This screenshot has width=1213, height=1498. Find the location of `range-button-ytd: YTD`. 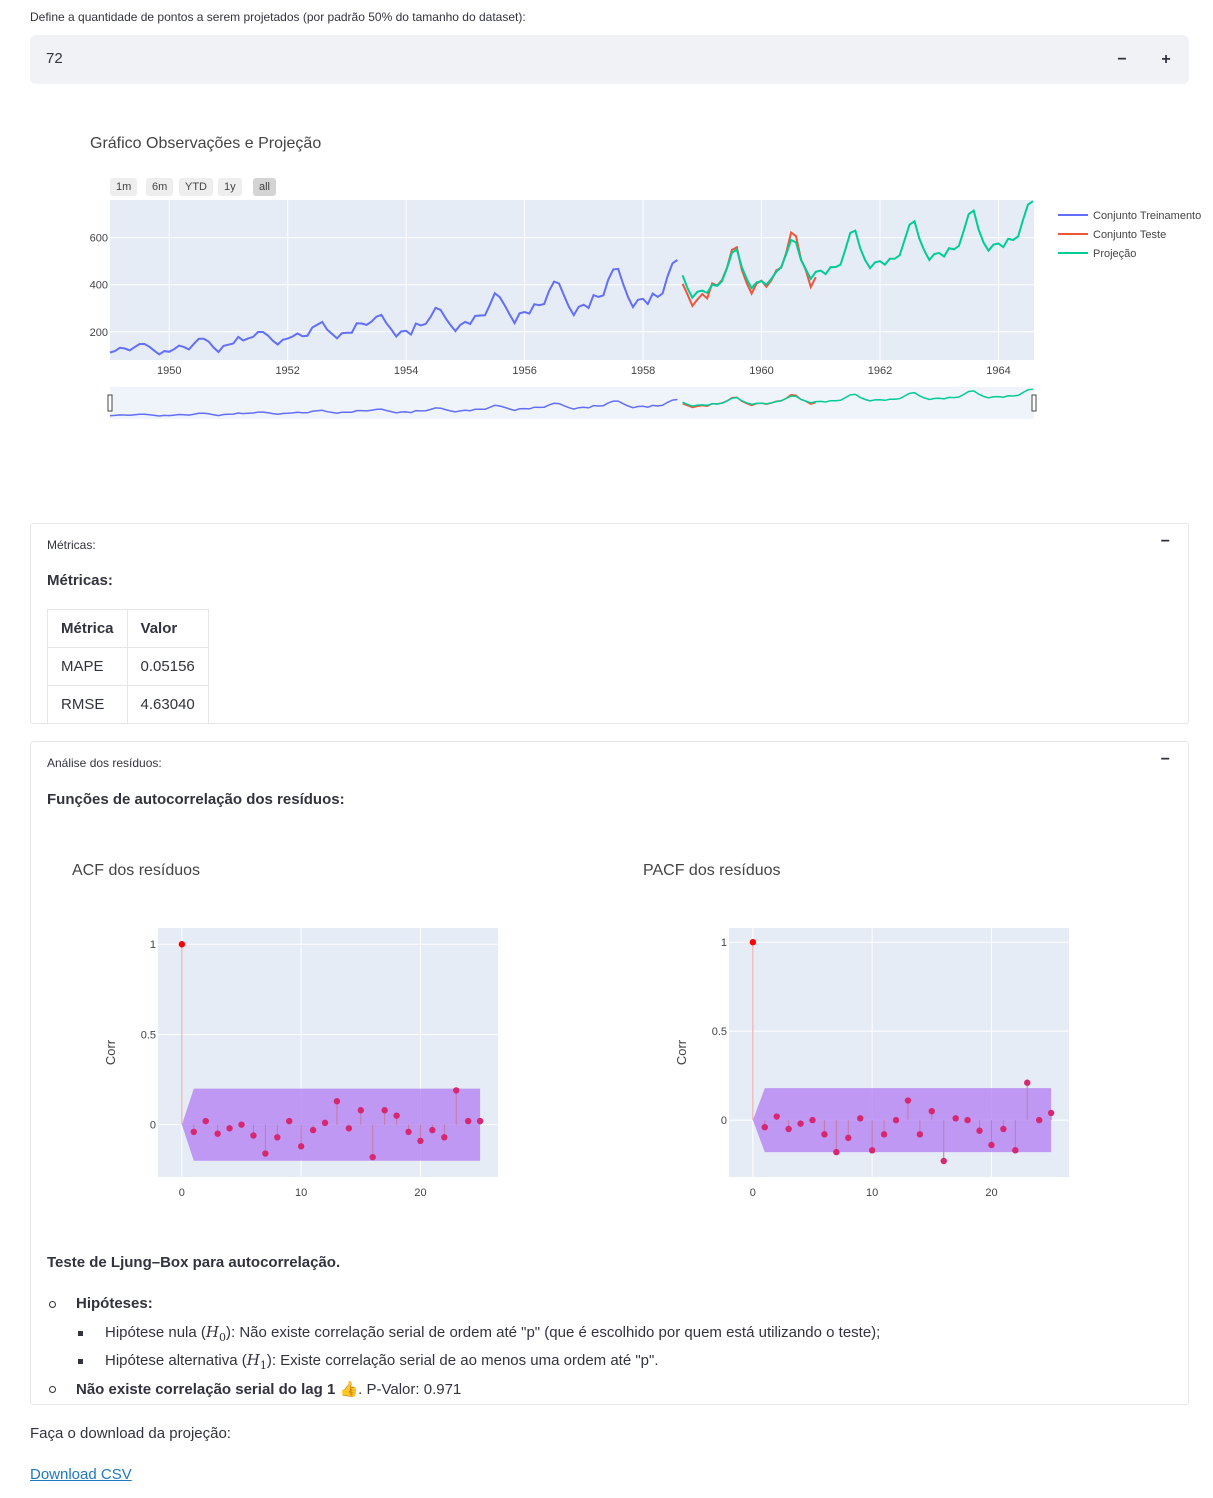

range-button-ytd: YTD is located at coordinates (196, 187).